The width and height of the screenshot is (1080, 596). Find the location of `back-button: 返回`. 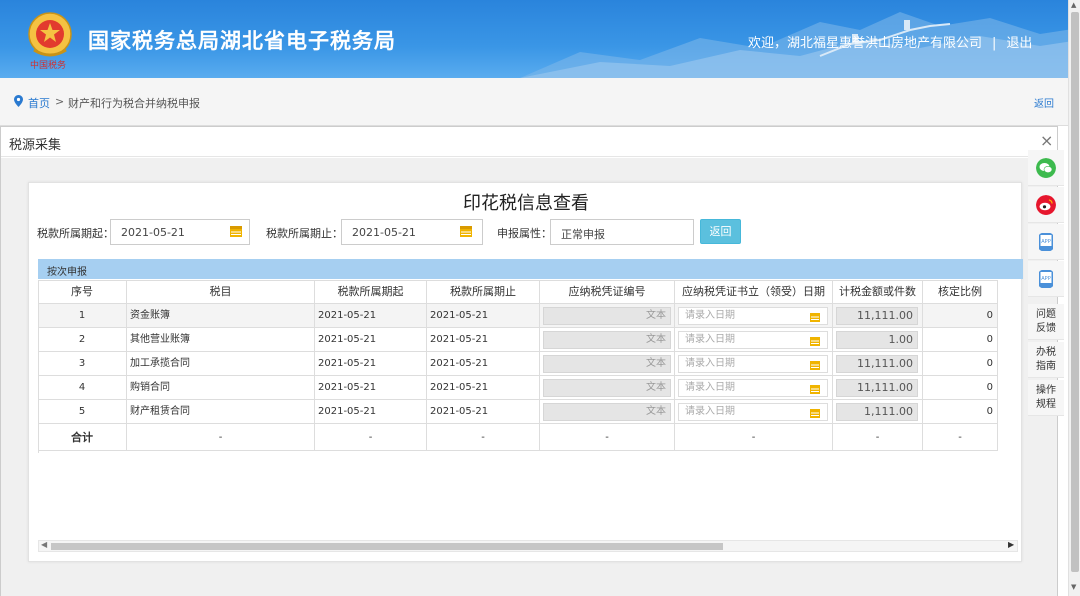

back-button: 返回 is located at coordinates (720, 231).